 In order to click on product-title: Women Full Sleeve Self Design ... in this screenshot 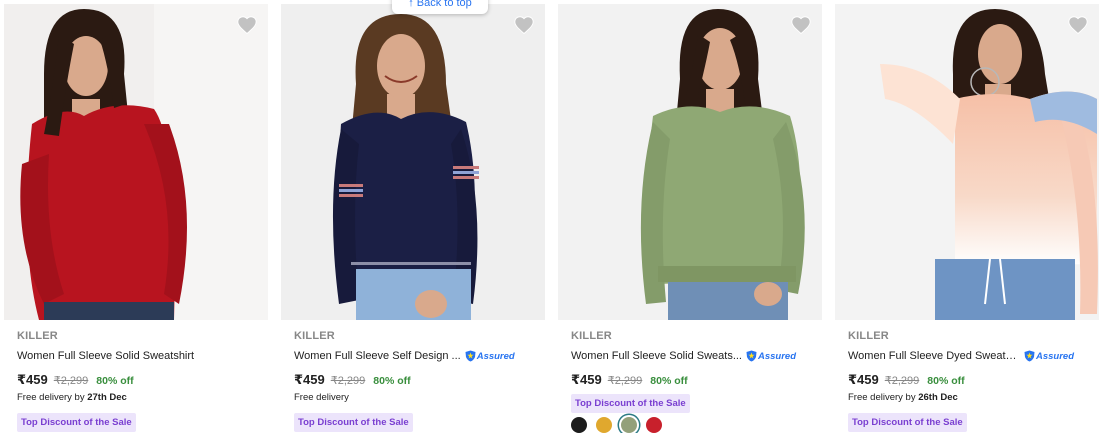, I will do `click(377, 356)`.